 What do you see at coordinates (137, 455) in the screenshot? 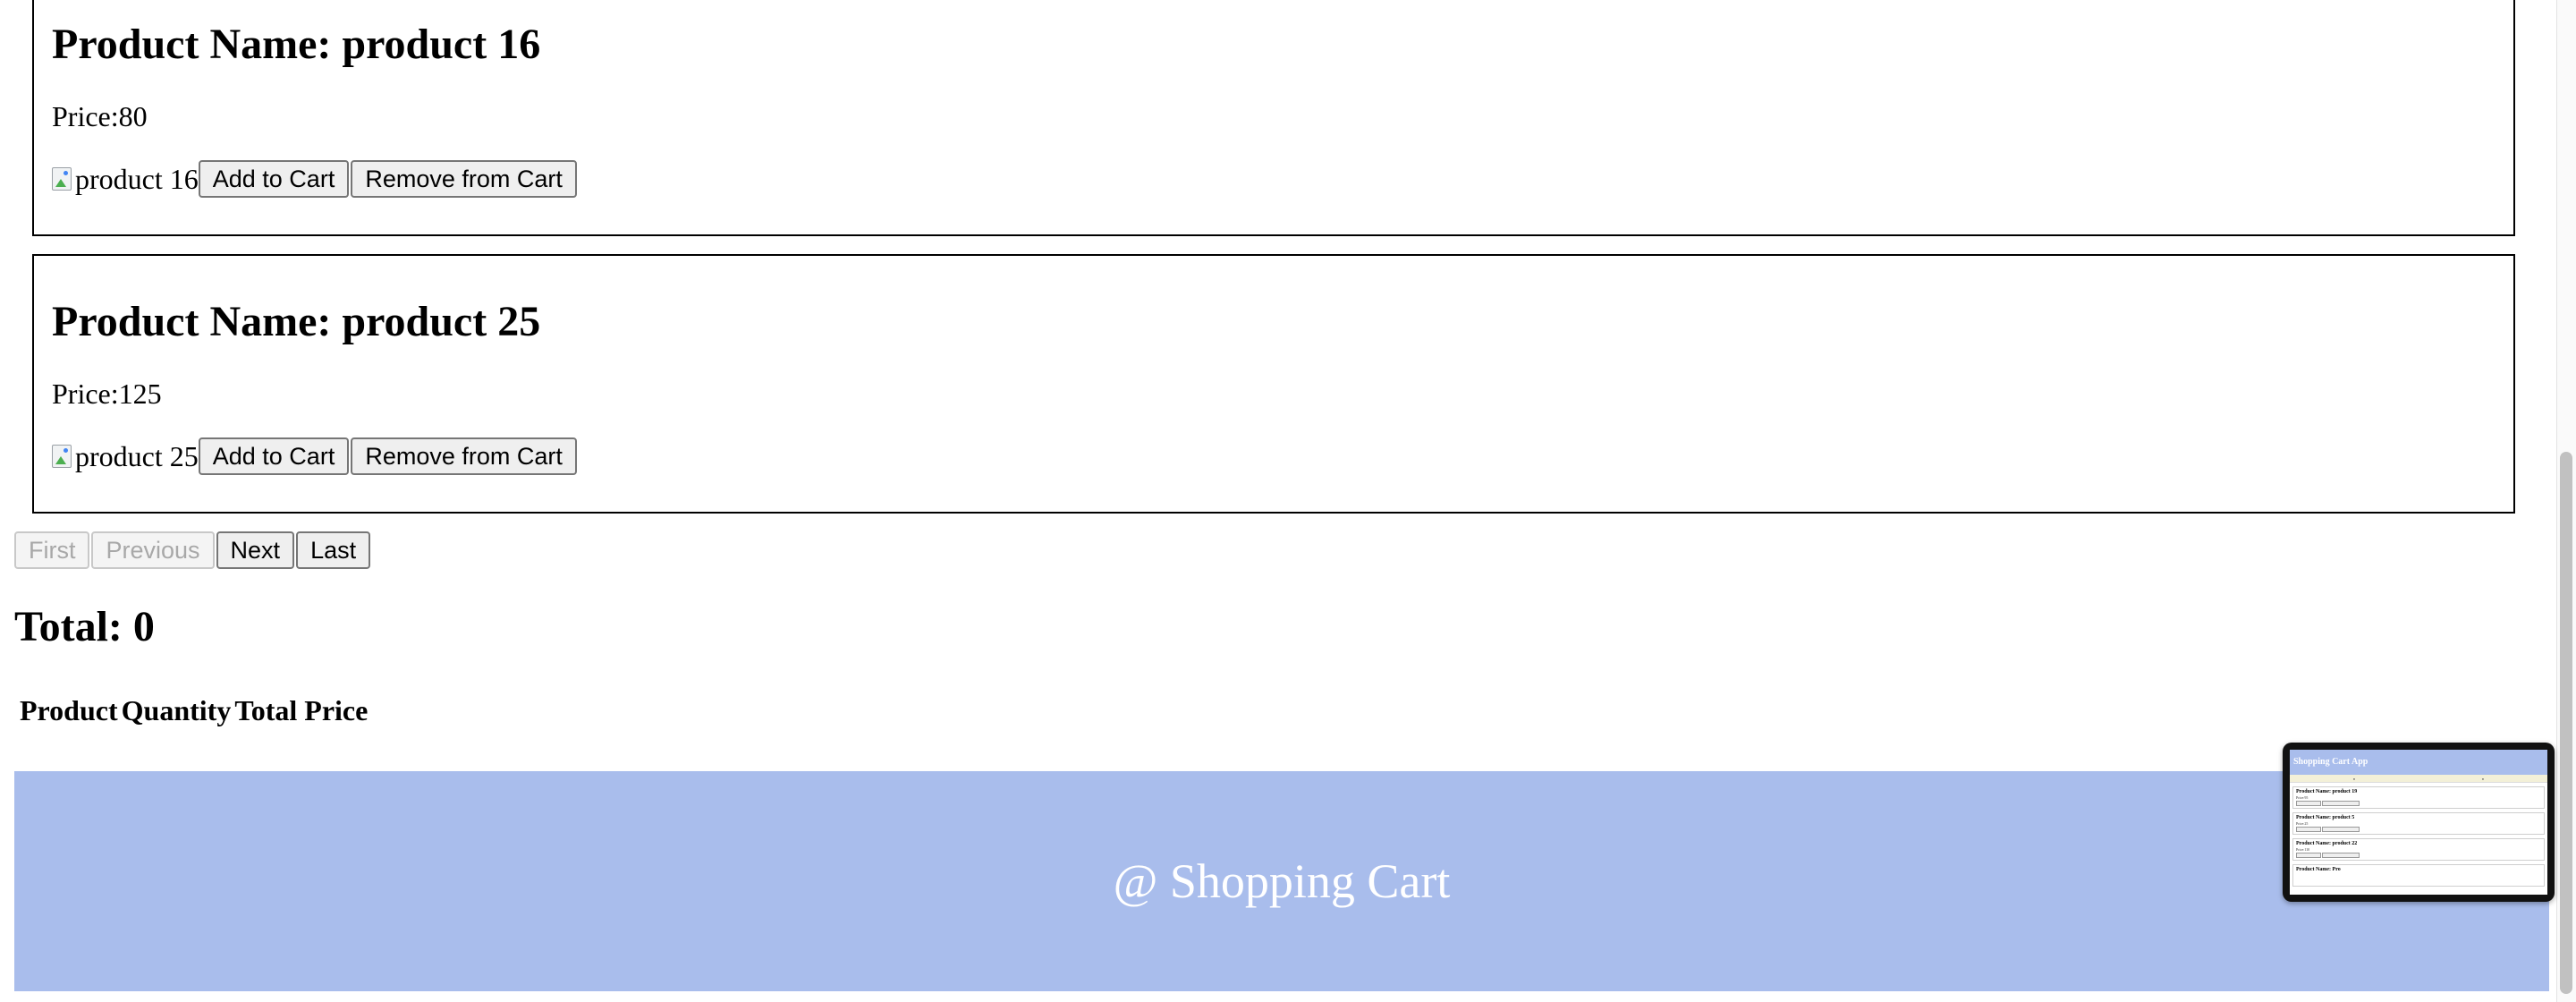
I see `product-image-alt: product 25` at bounding box center [137, 455].